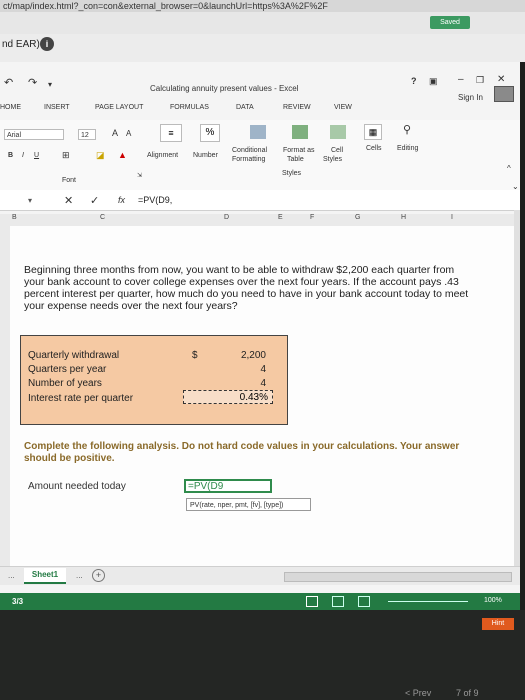  I want to click on tab-page-layout: PAGE LAYOUT, so click(119, 107).